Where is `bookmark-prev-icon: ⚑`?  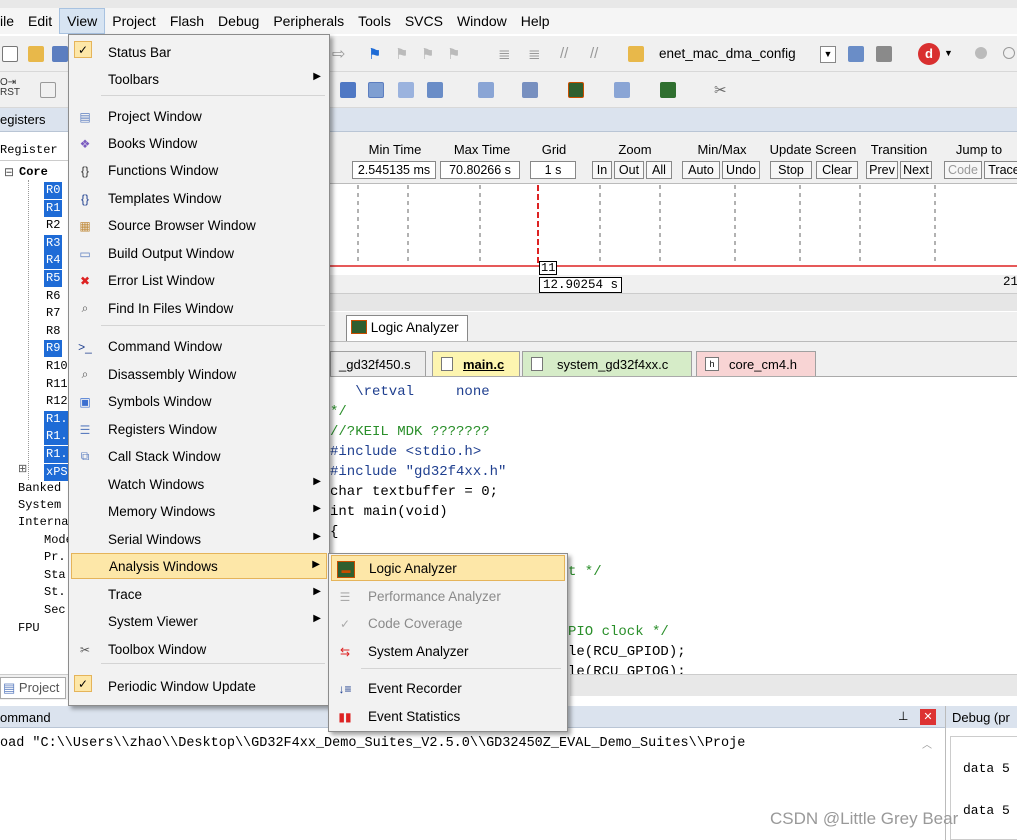
bookmark-prev-icon: ⚑ is located at coordinates (401, 54).